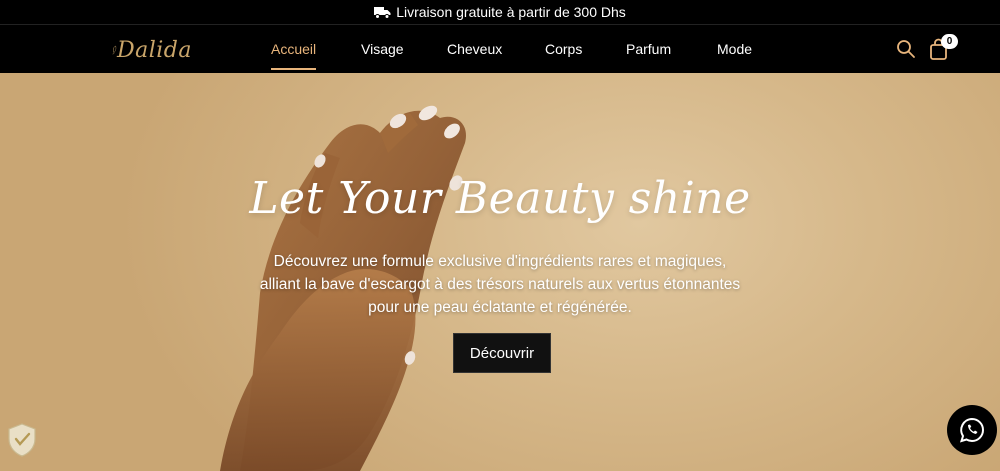 Image resolution: width=1000 pixels, height=471 pixels. What do you see at coordinates (648, 49) in the screenshot?
I see `nav-item-parfum: Parfum` at bounding box center [648, 49].